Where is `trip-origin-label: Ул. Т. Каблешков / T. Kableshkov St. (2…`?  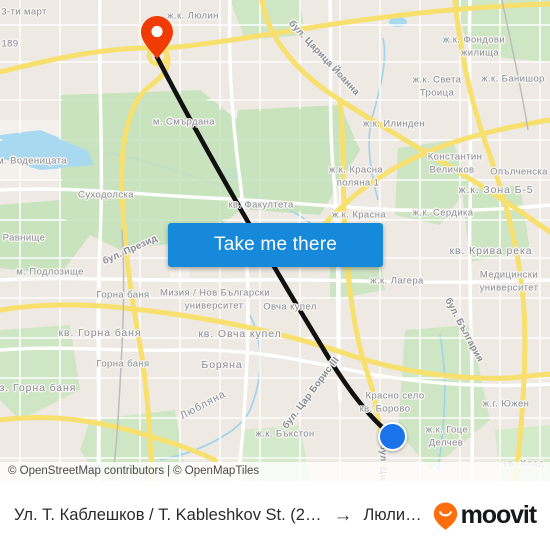
trip-origin-label: Ул. Т. Каблешков / T. Kableshkov St. (2… is located at coordinates (168, 515).